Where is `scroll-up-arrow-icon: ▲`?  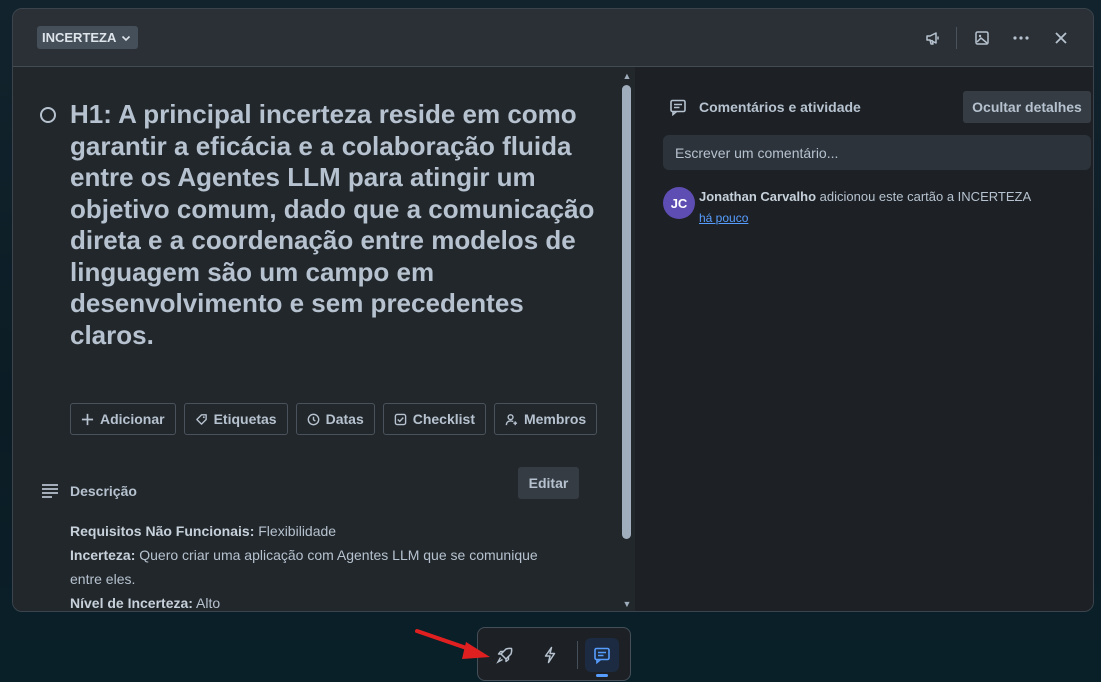 scroll-up-arrow-icon: ▲ is located at coordinates (627, 76).